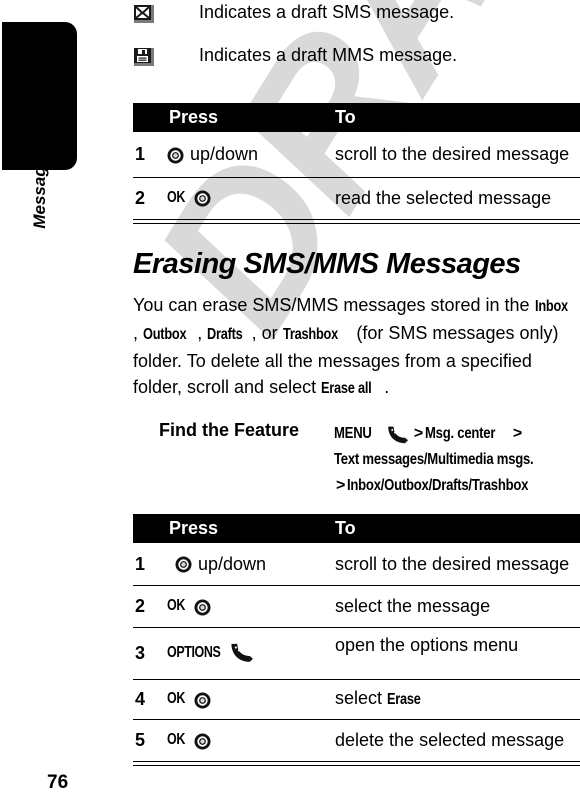 This screenshot has width=580, height=805. Describe the element at coordinates (267, 333) in the screenshot. I see `paragraph-part: , or` at that location.